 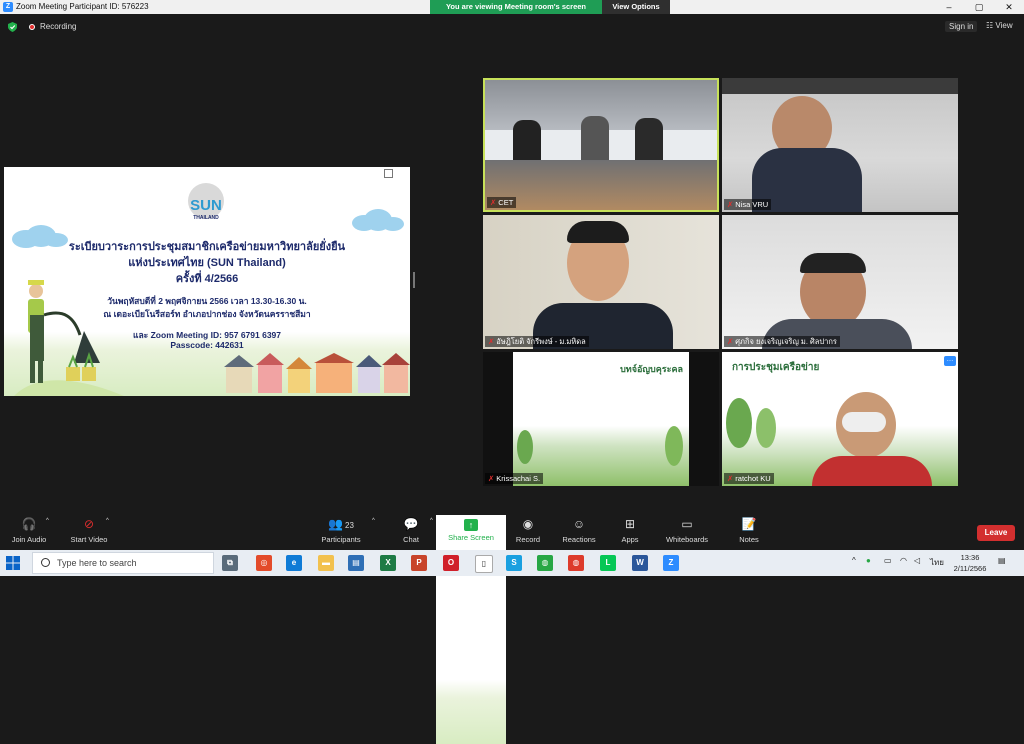 I want to click on participant-tile: บทจ์อัญบคุระคล ✗ Krissachai S., so click(x=601, y=419).